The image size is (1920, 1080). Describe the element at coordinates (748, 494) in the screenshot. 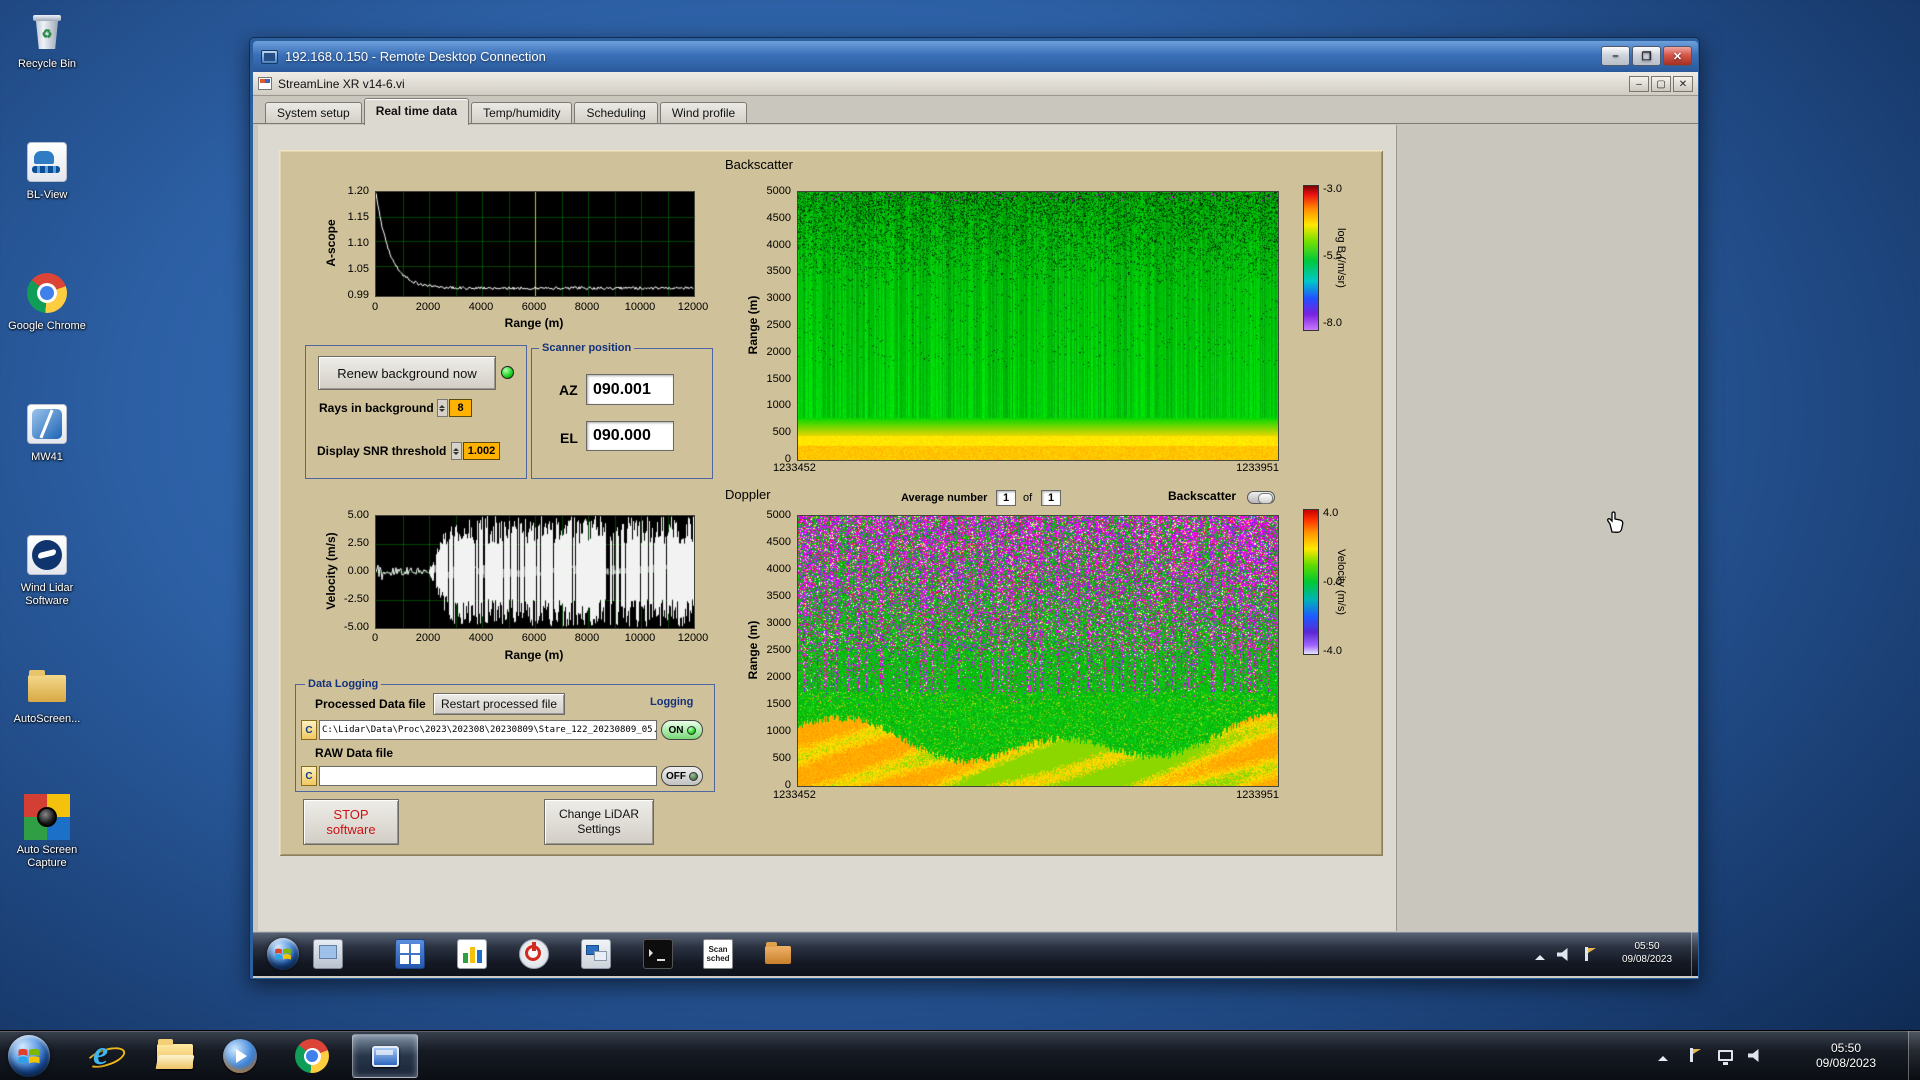

I see `doppler-section-title: Doppler` at that location.